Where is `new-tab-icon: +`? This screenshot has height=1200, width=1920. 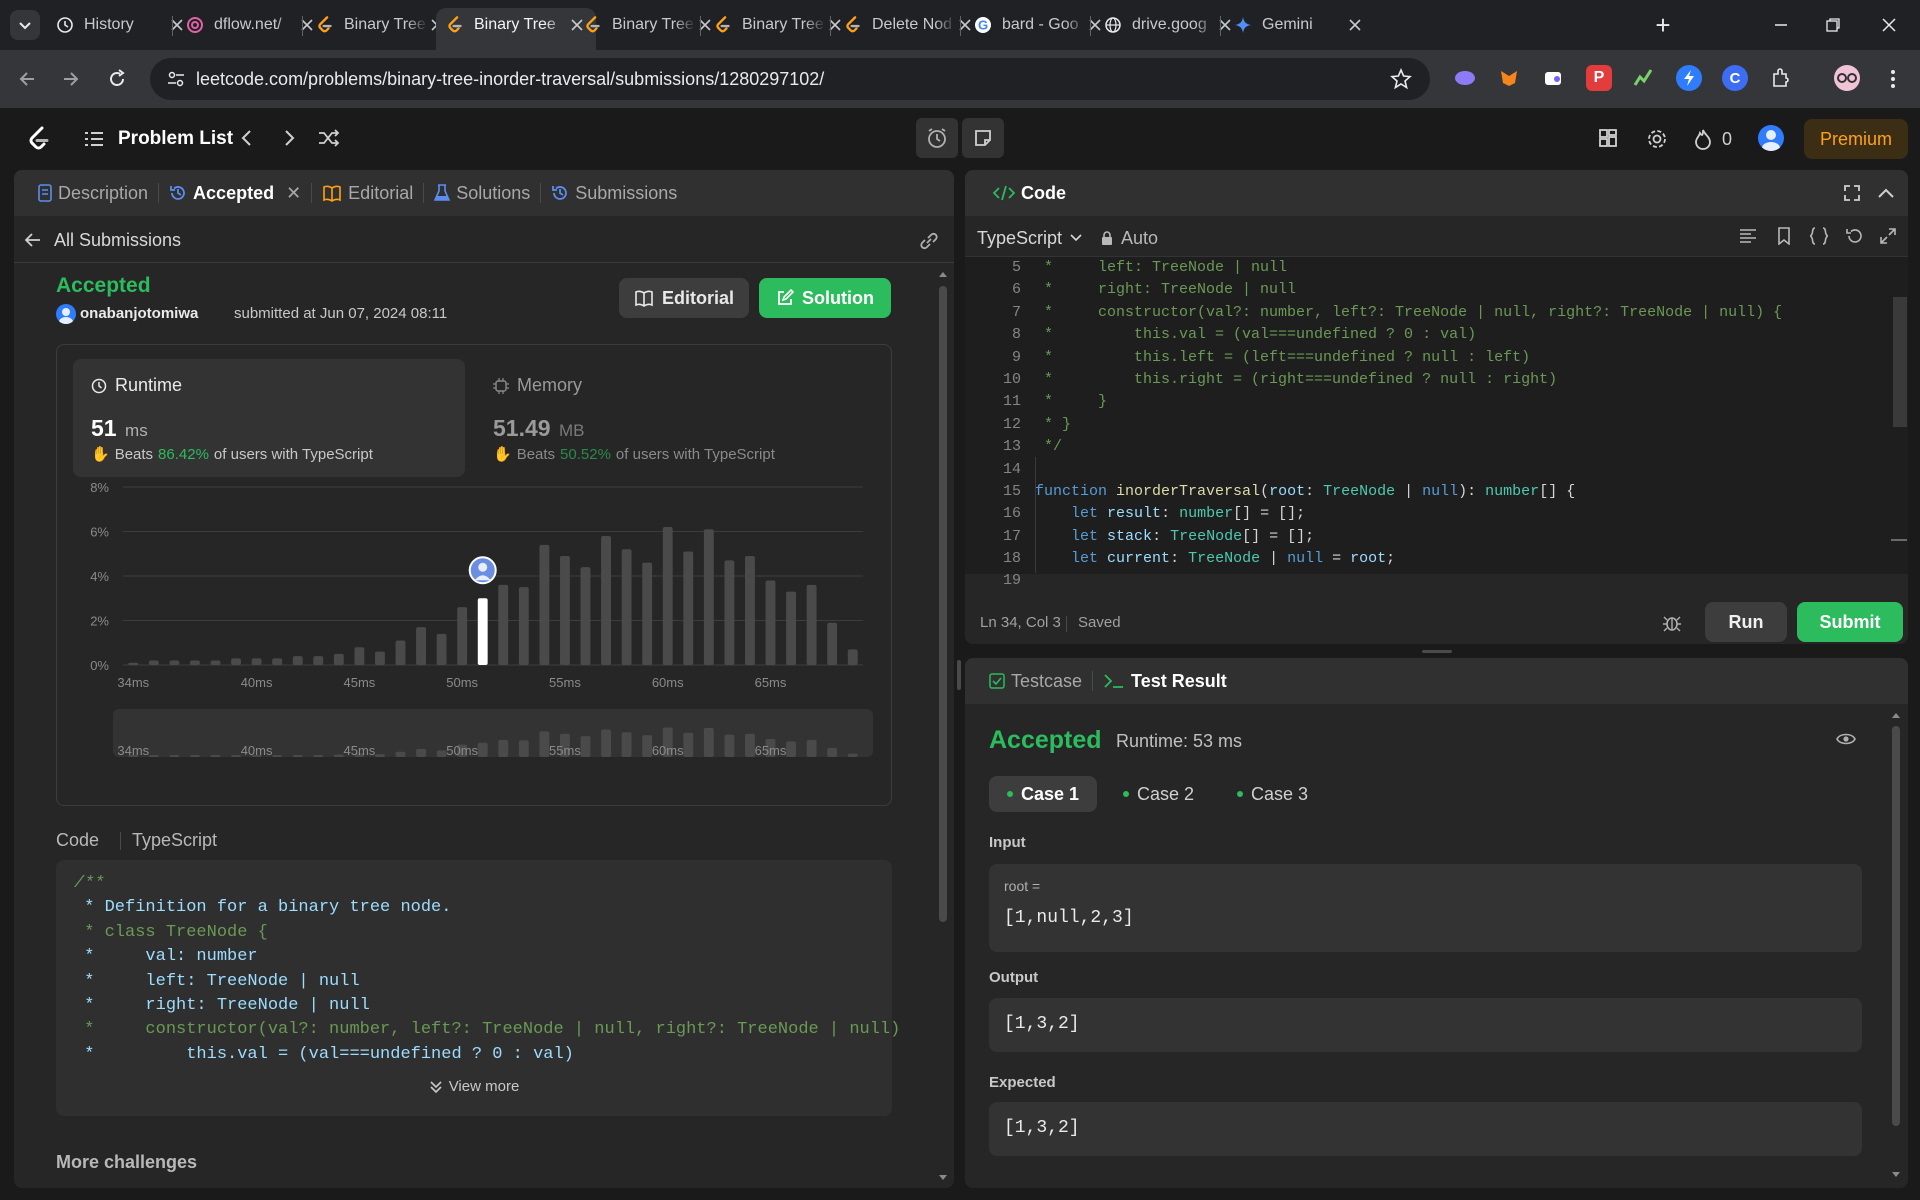
new-tab-icon: + is located at coordinates (1663, 25).